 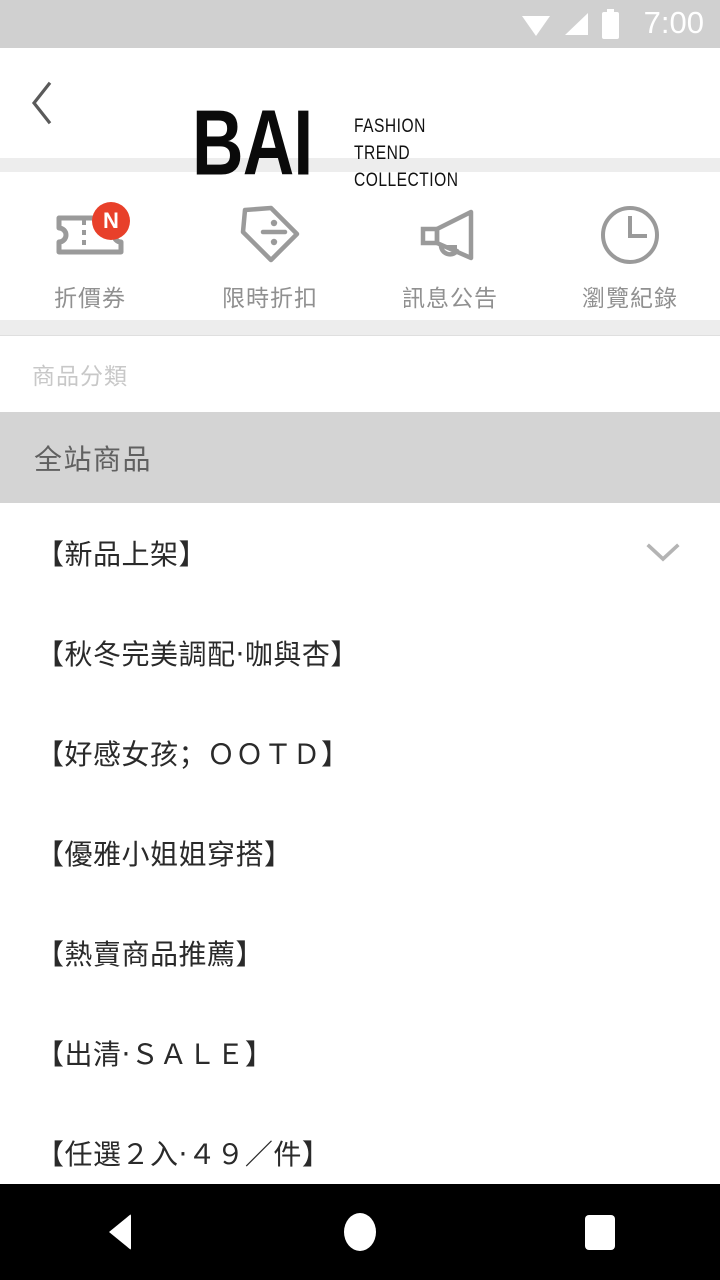 I want to click on brand-tagline-line-2: TREND, so click(x=382, y=153).